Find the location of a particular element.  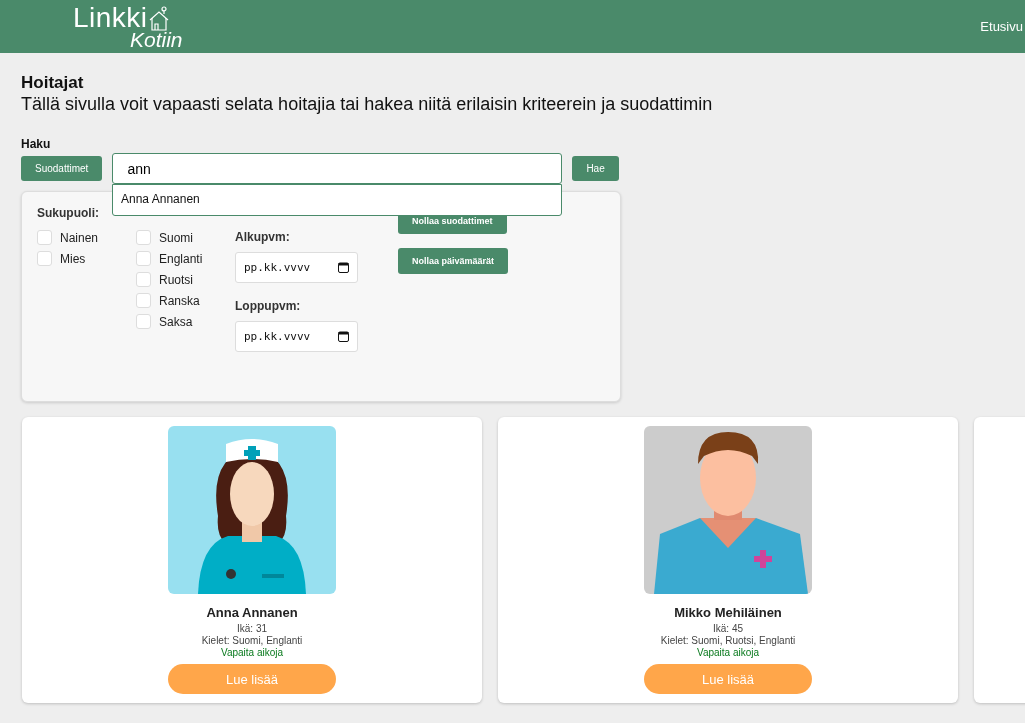

filter-heading: Sukupuoli: is located at coordinates (68, 213).